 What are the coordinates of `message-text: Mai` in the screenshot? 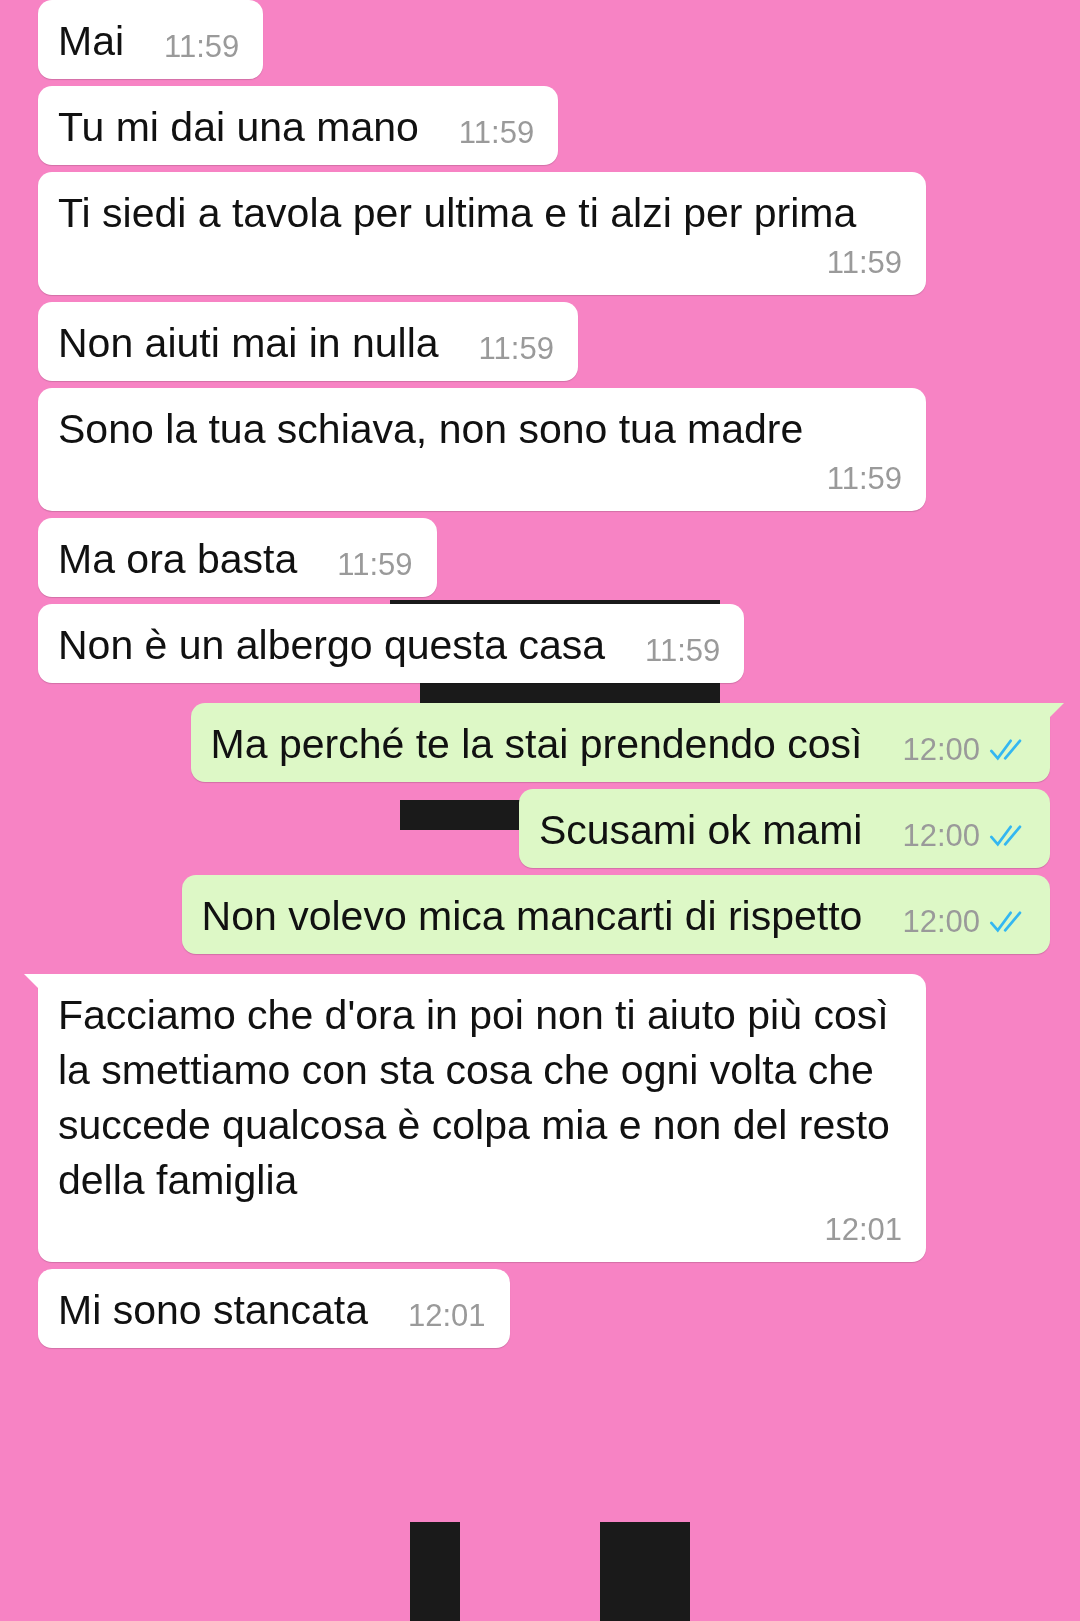 It's located at (91, 41).